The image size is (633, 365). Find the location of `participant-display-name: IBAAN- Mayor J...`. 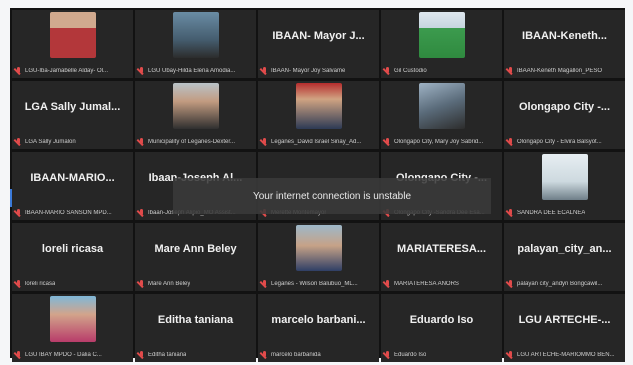

participant-display-name: IBAAN- Mayor J... is located at coordinates (318, 36).